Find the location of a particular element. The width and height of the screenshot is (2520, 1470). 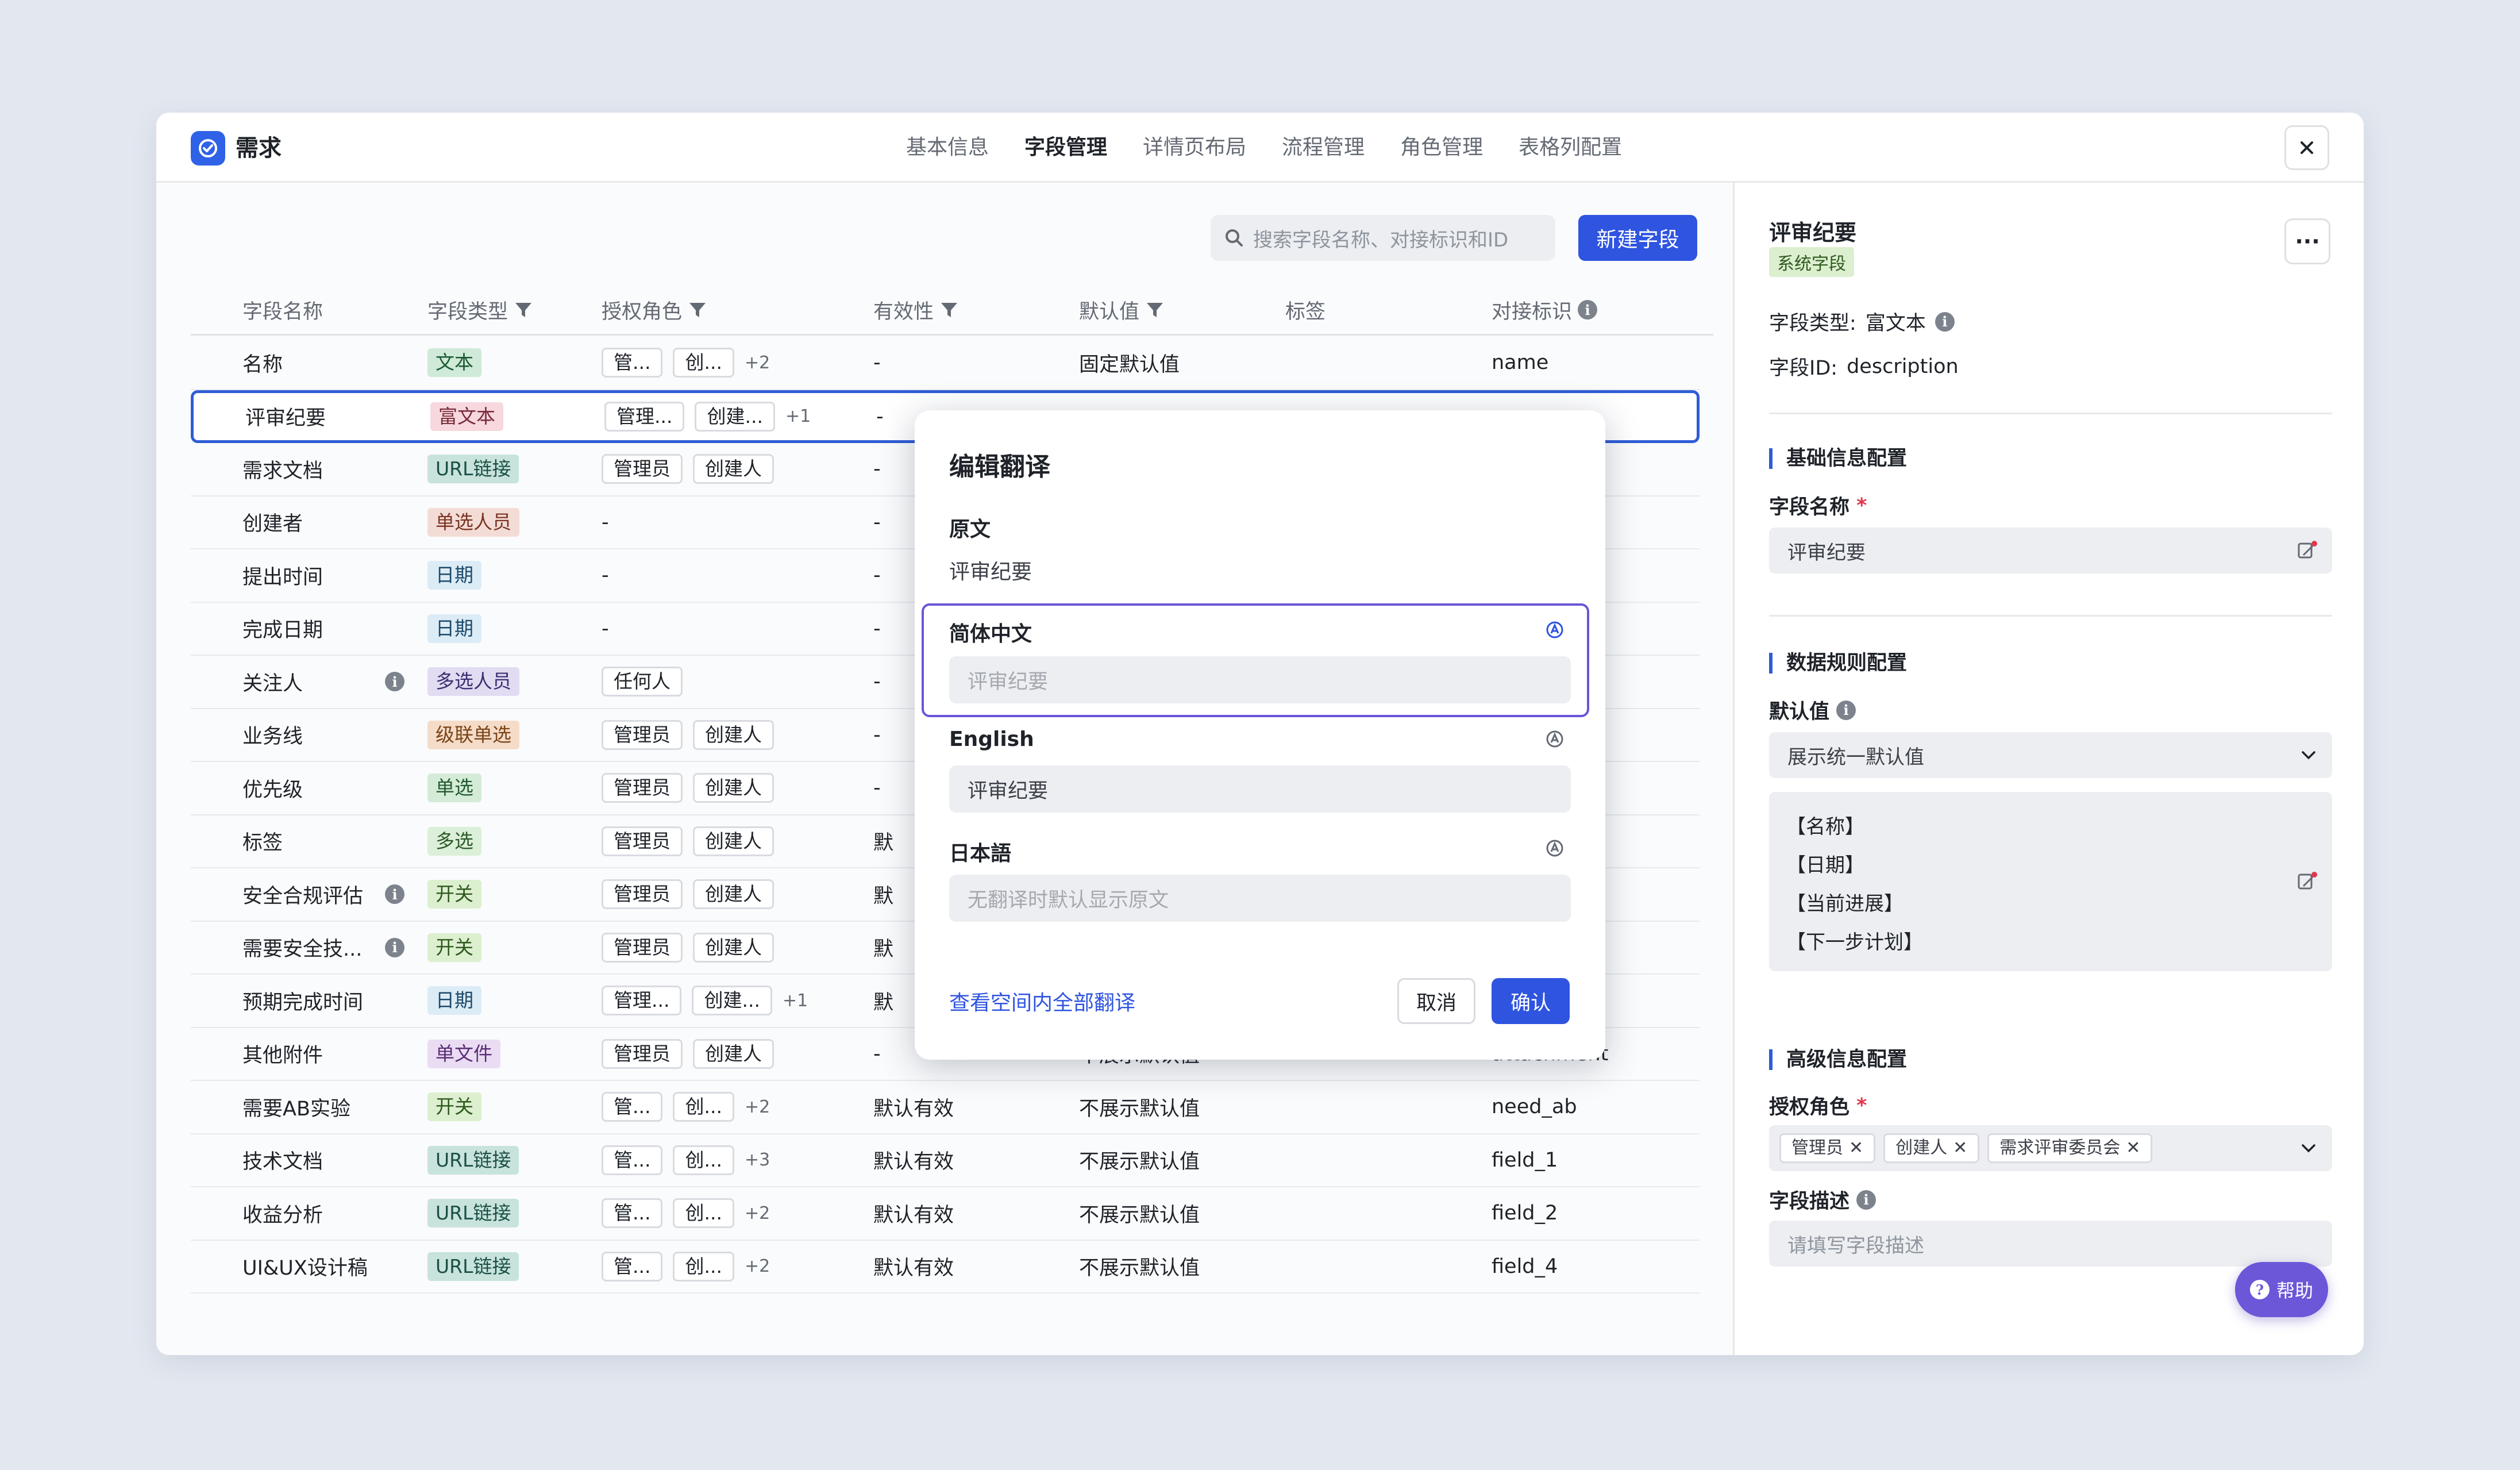

table-row: 收益分析 URL链接 管... 创... +2 默认有效 不展示默认值 field_2 is located at coordinates (946, 1214).